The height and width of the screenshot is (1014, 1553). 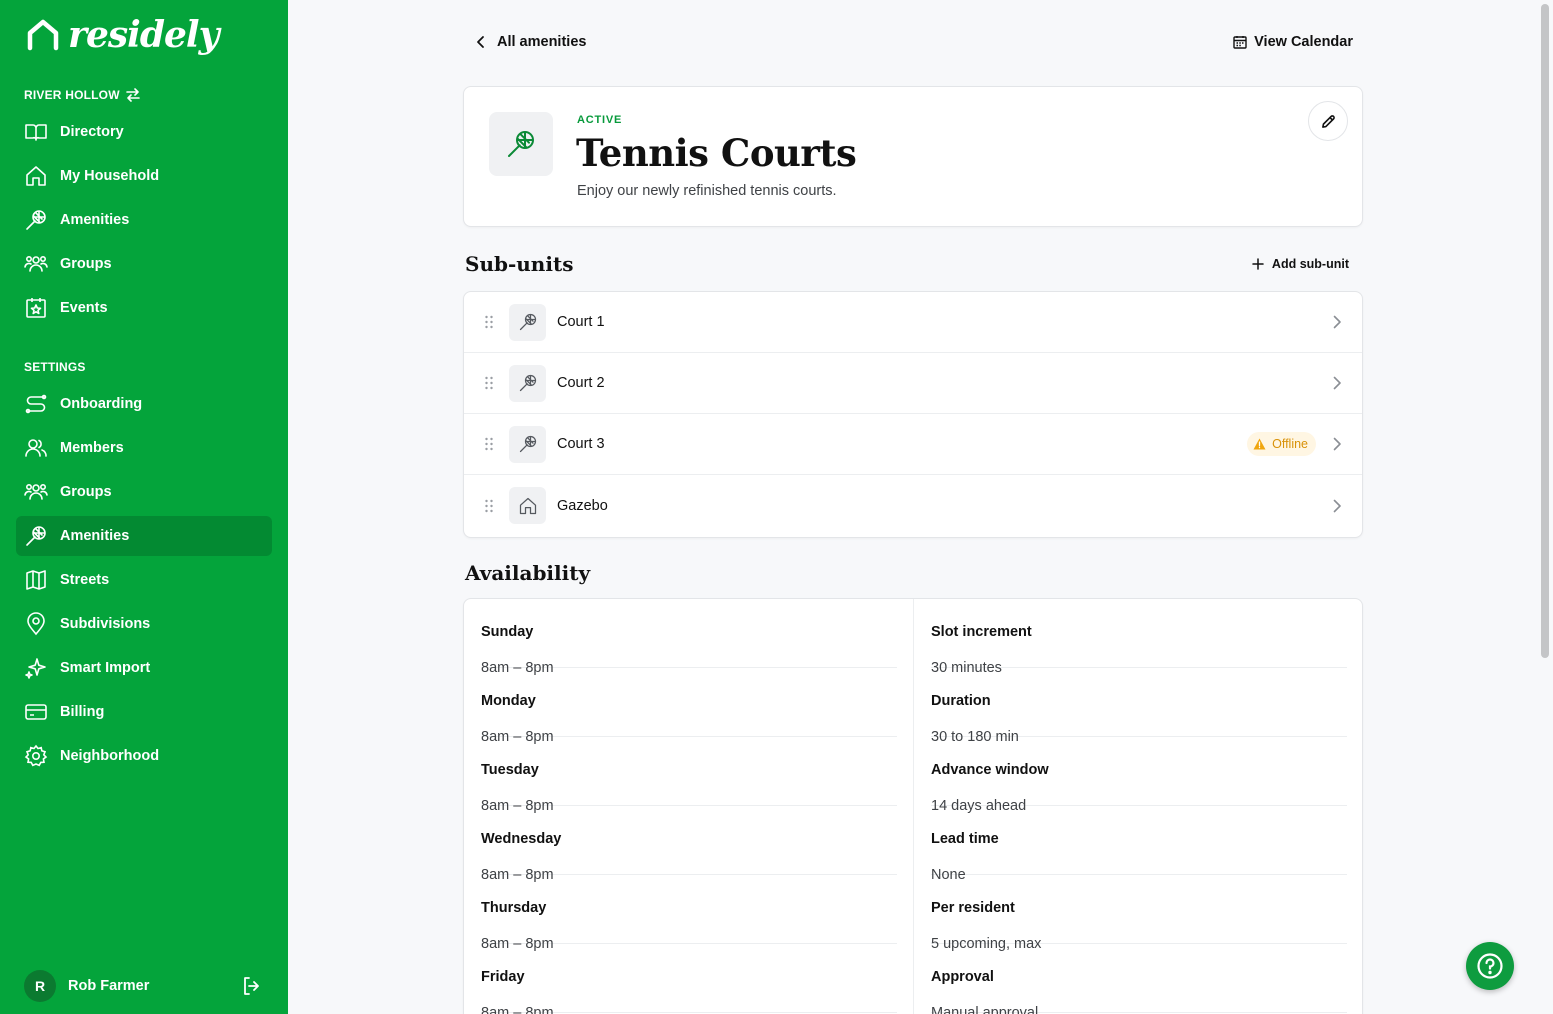 What do you see at coordinates (600, 120) in the screenshot?
I see `status-badge: ACTIVE` at bounding box center [600, 120].